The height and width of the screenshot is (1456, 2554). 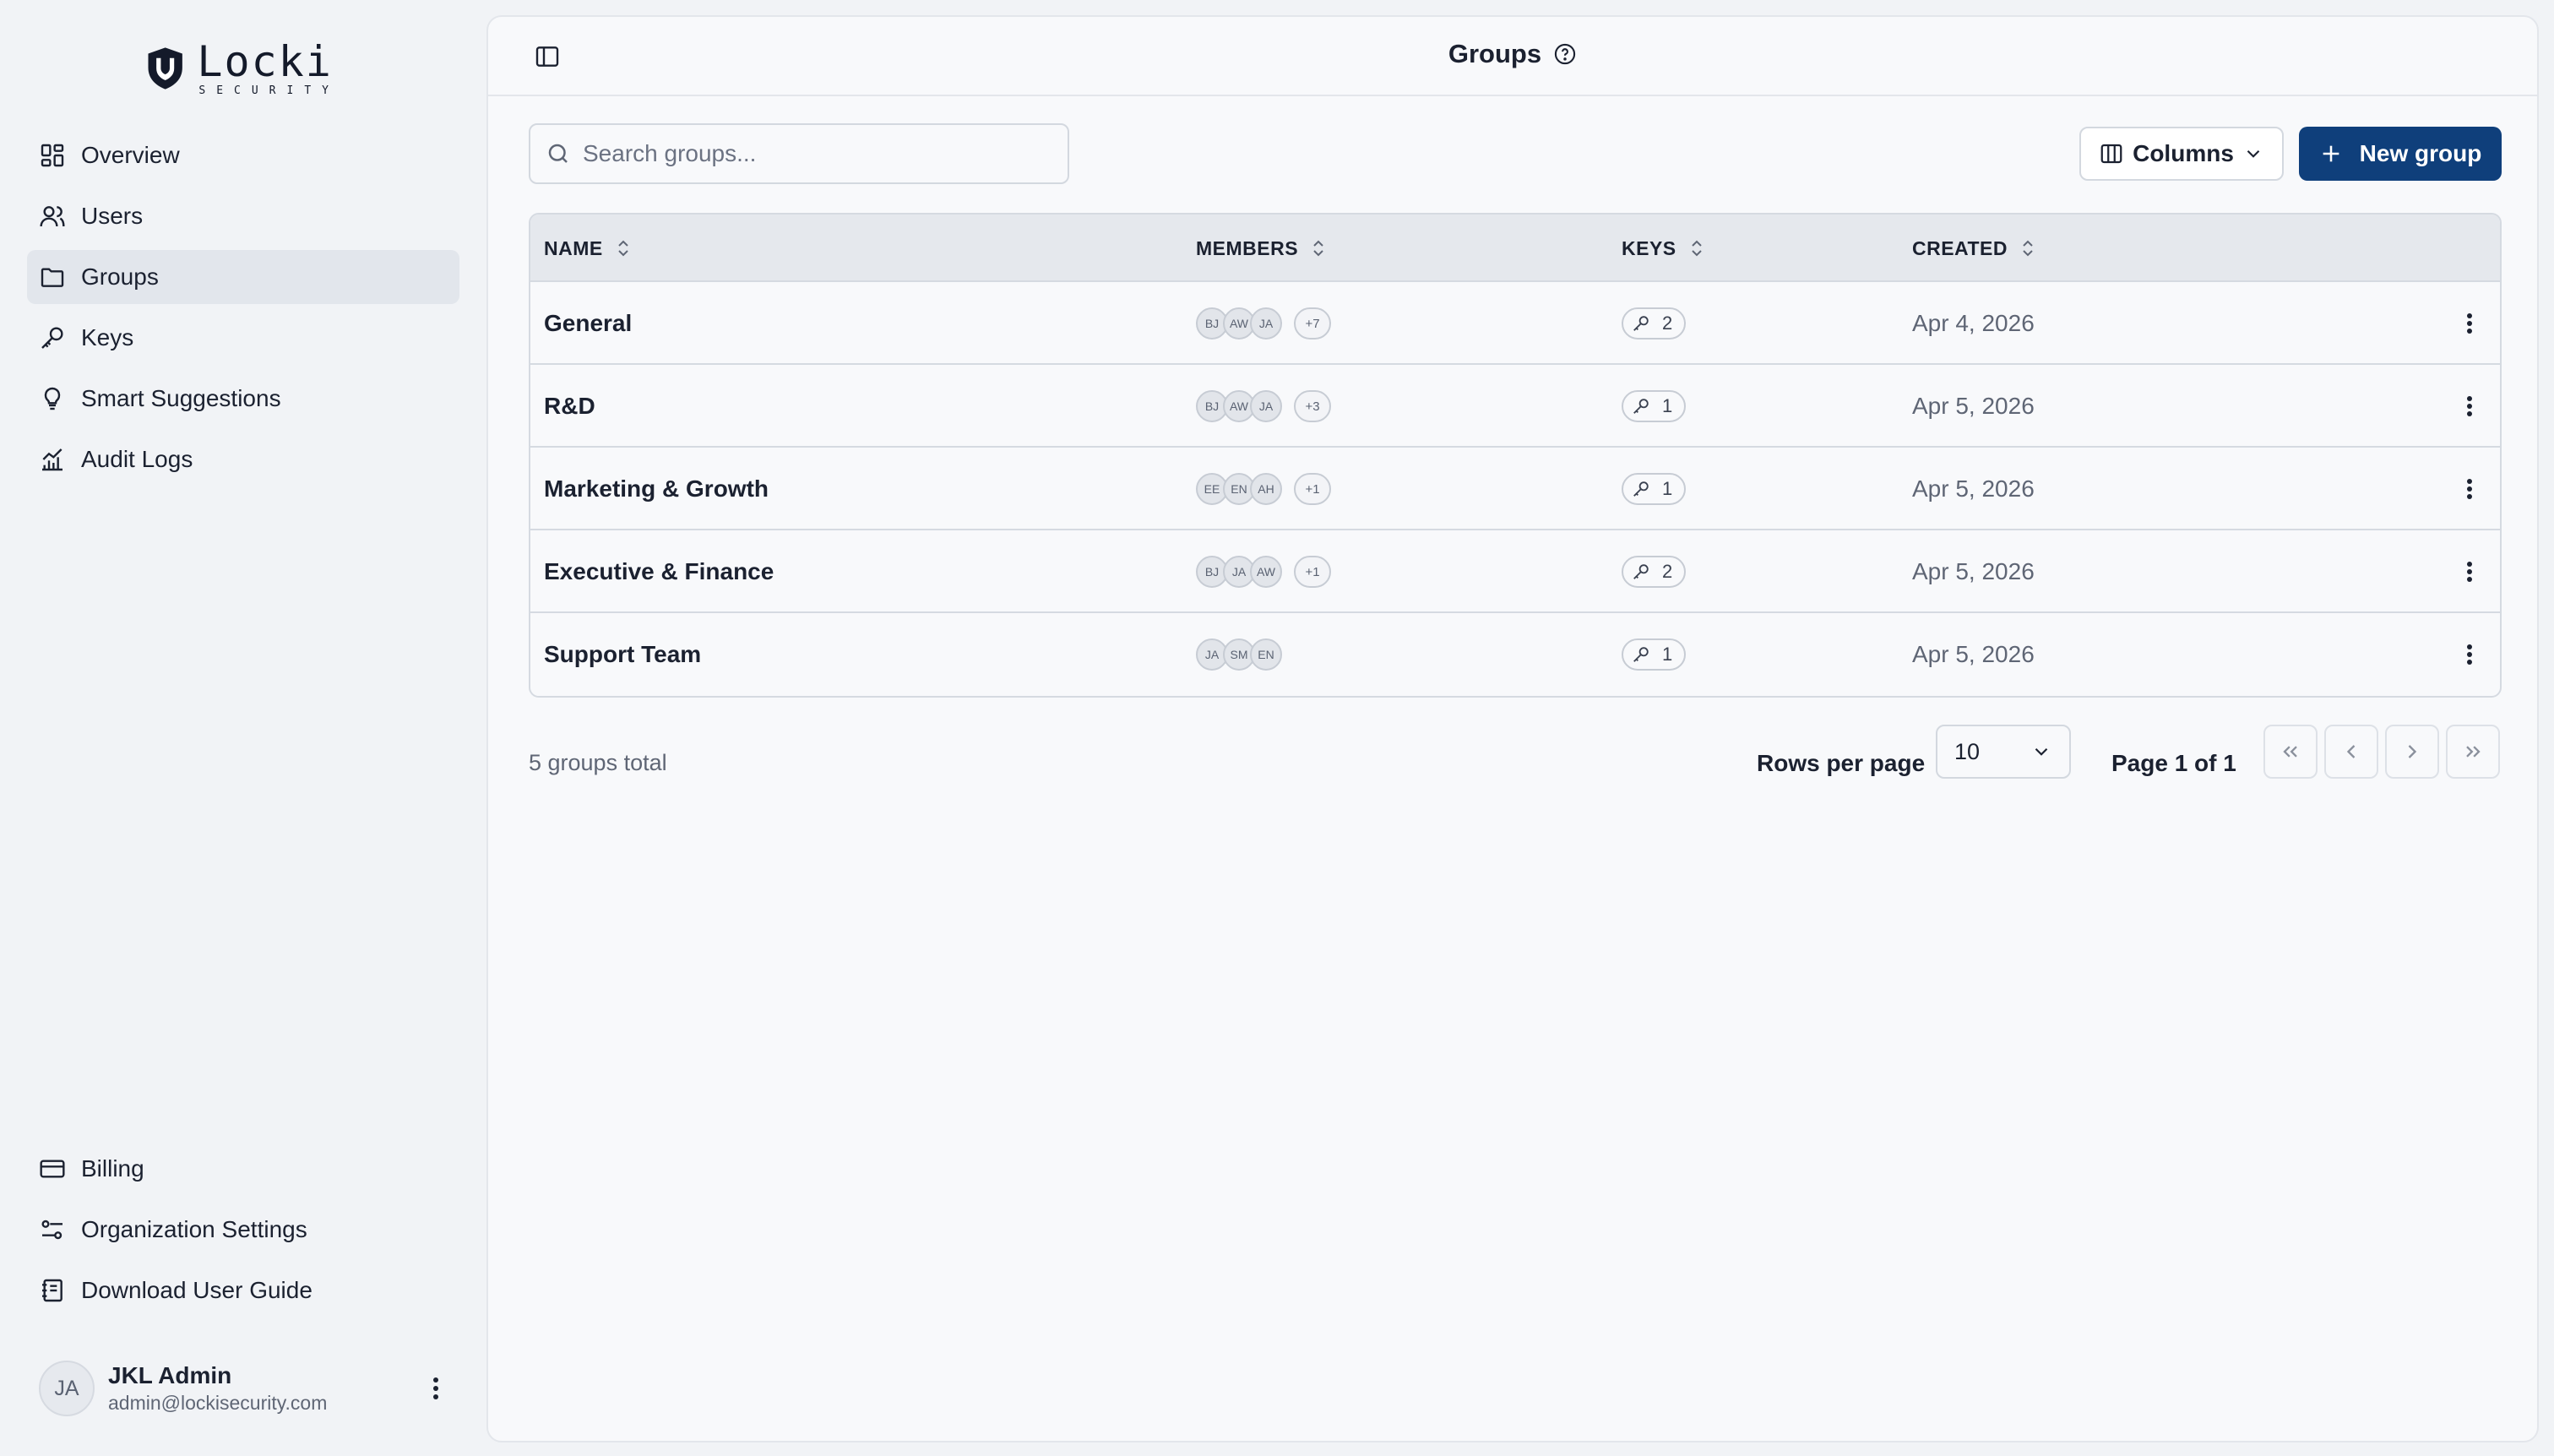 What do you see at coordinates (1263, 406) in the screenshot?
I see `members-stack: BJ AW JA +3` at bounding box center [1263, 406].